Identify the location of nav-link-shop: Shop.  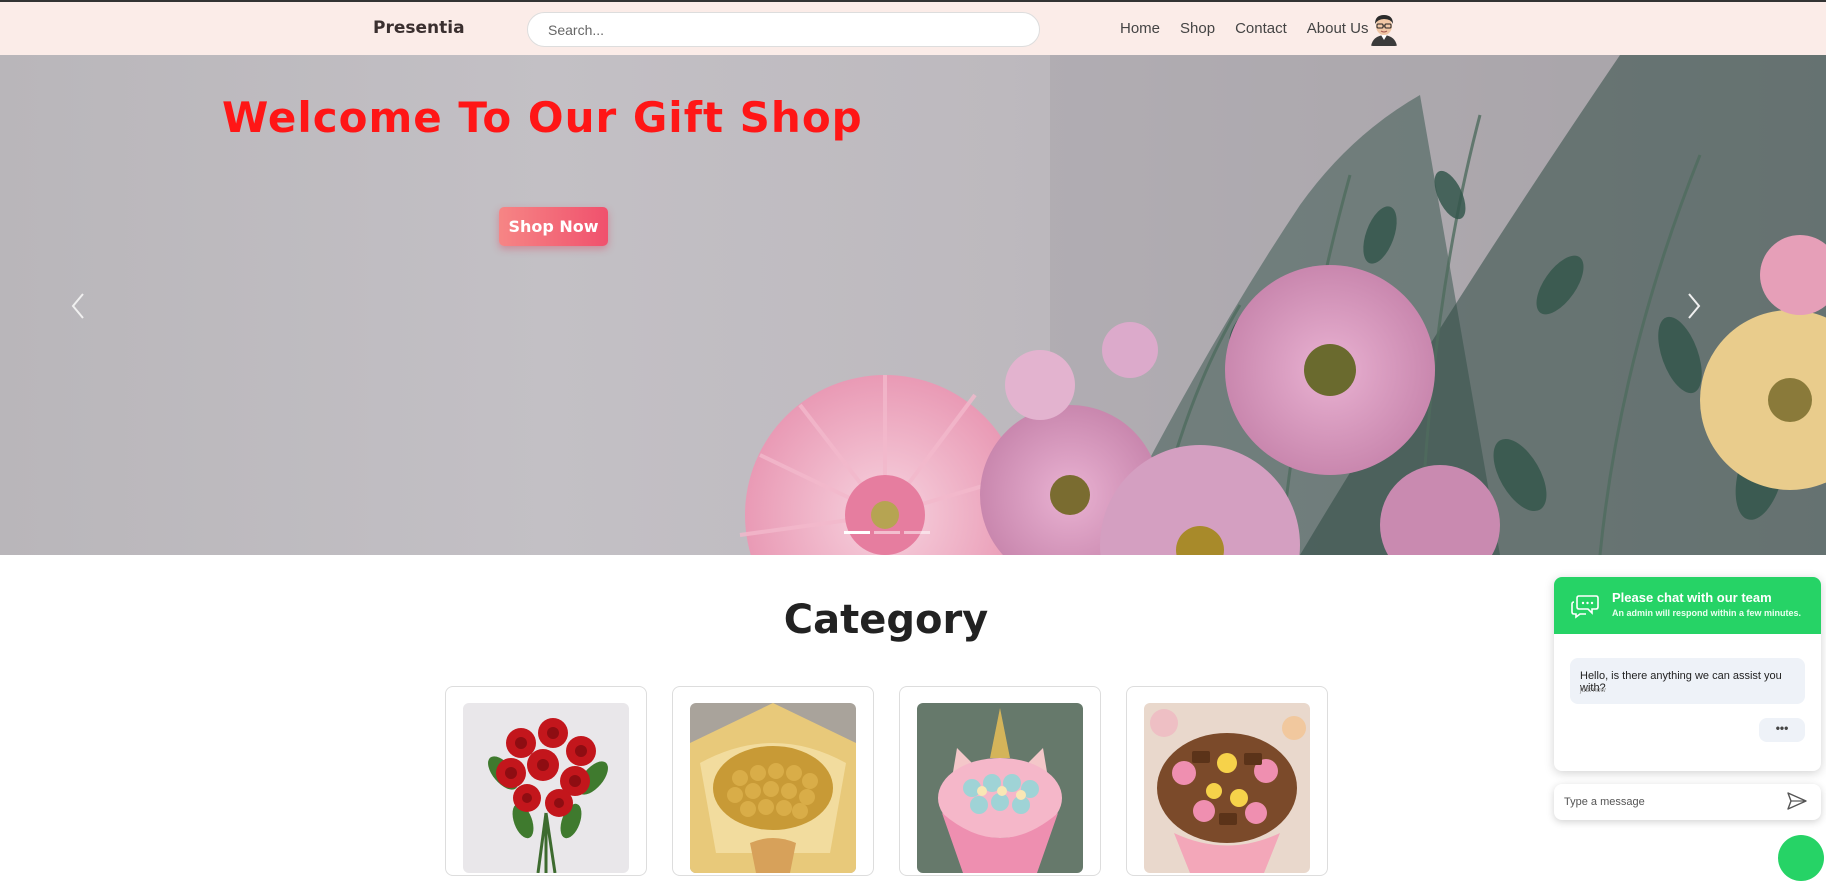
(1197, 28).